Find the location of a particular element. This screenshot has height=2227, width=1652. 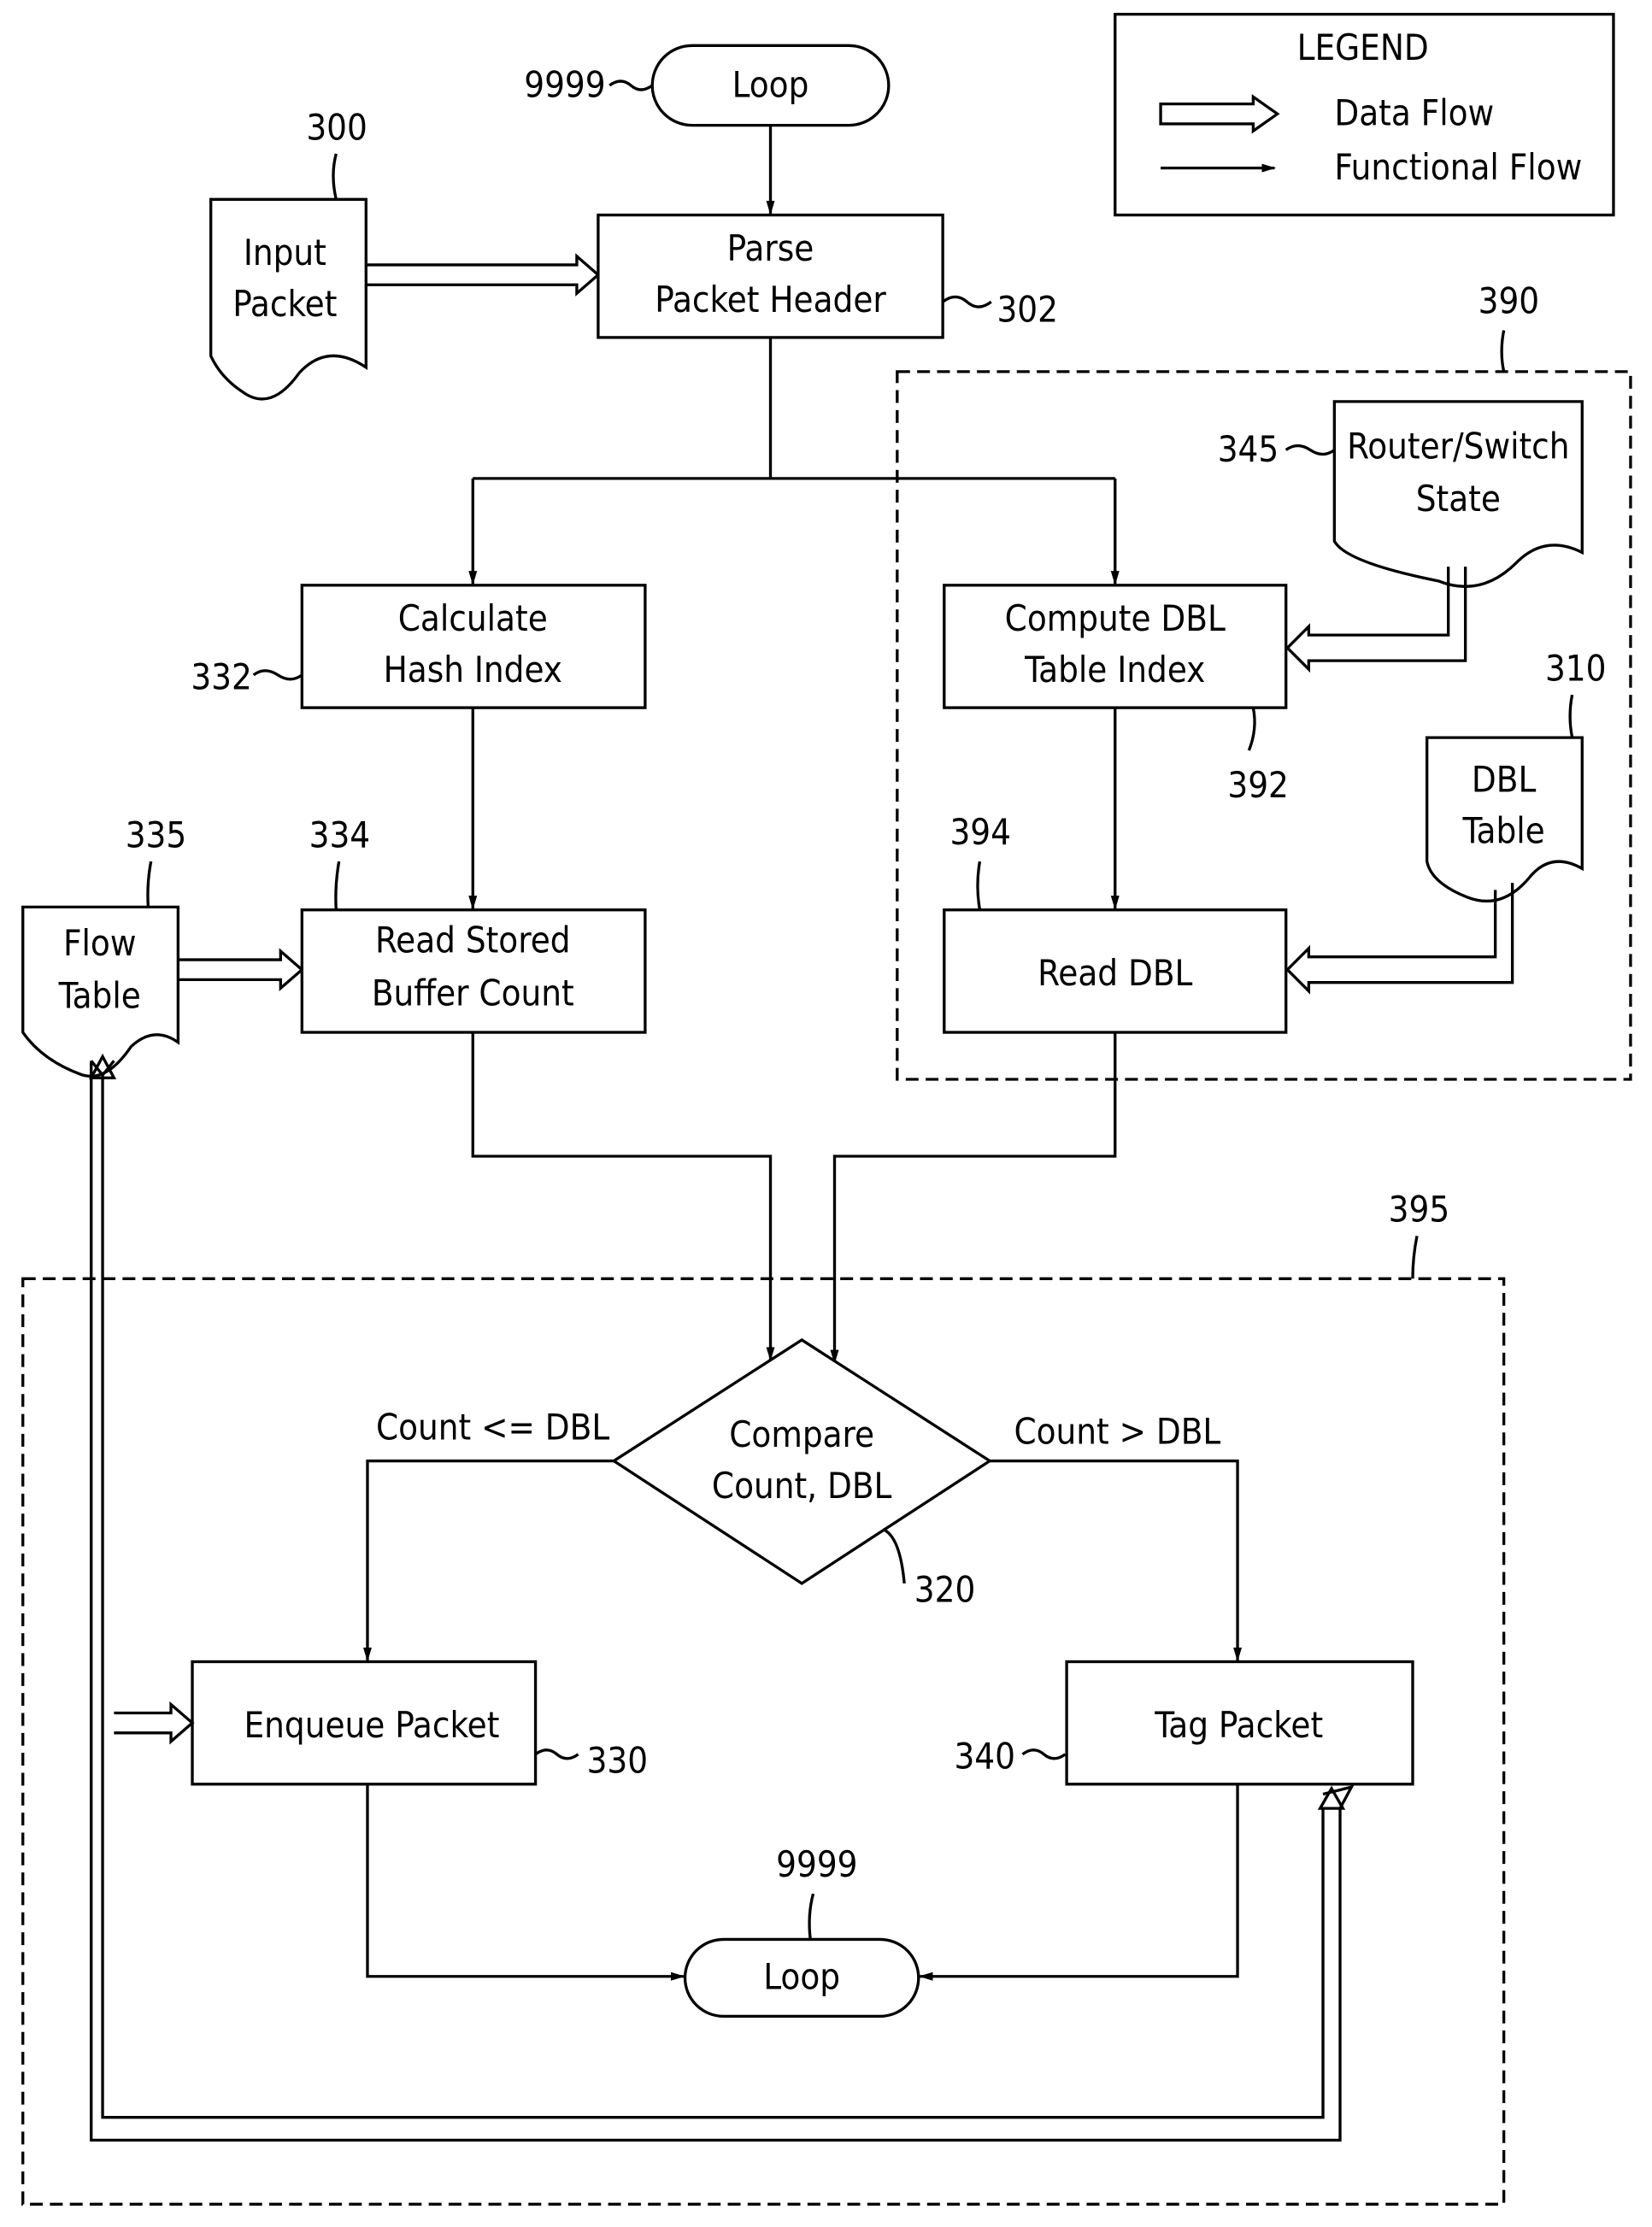

compare-ref: 320 is located at coordinates (945, 1590).